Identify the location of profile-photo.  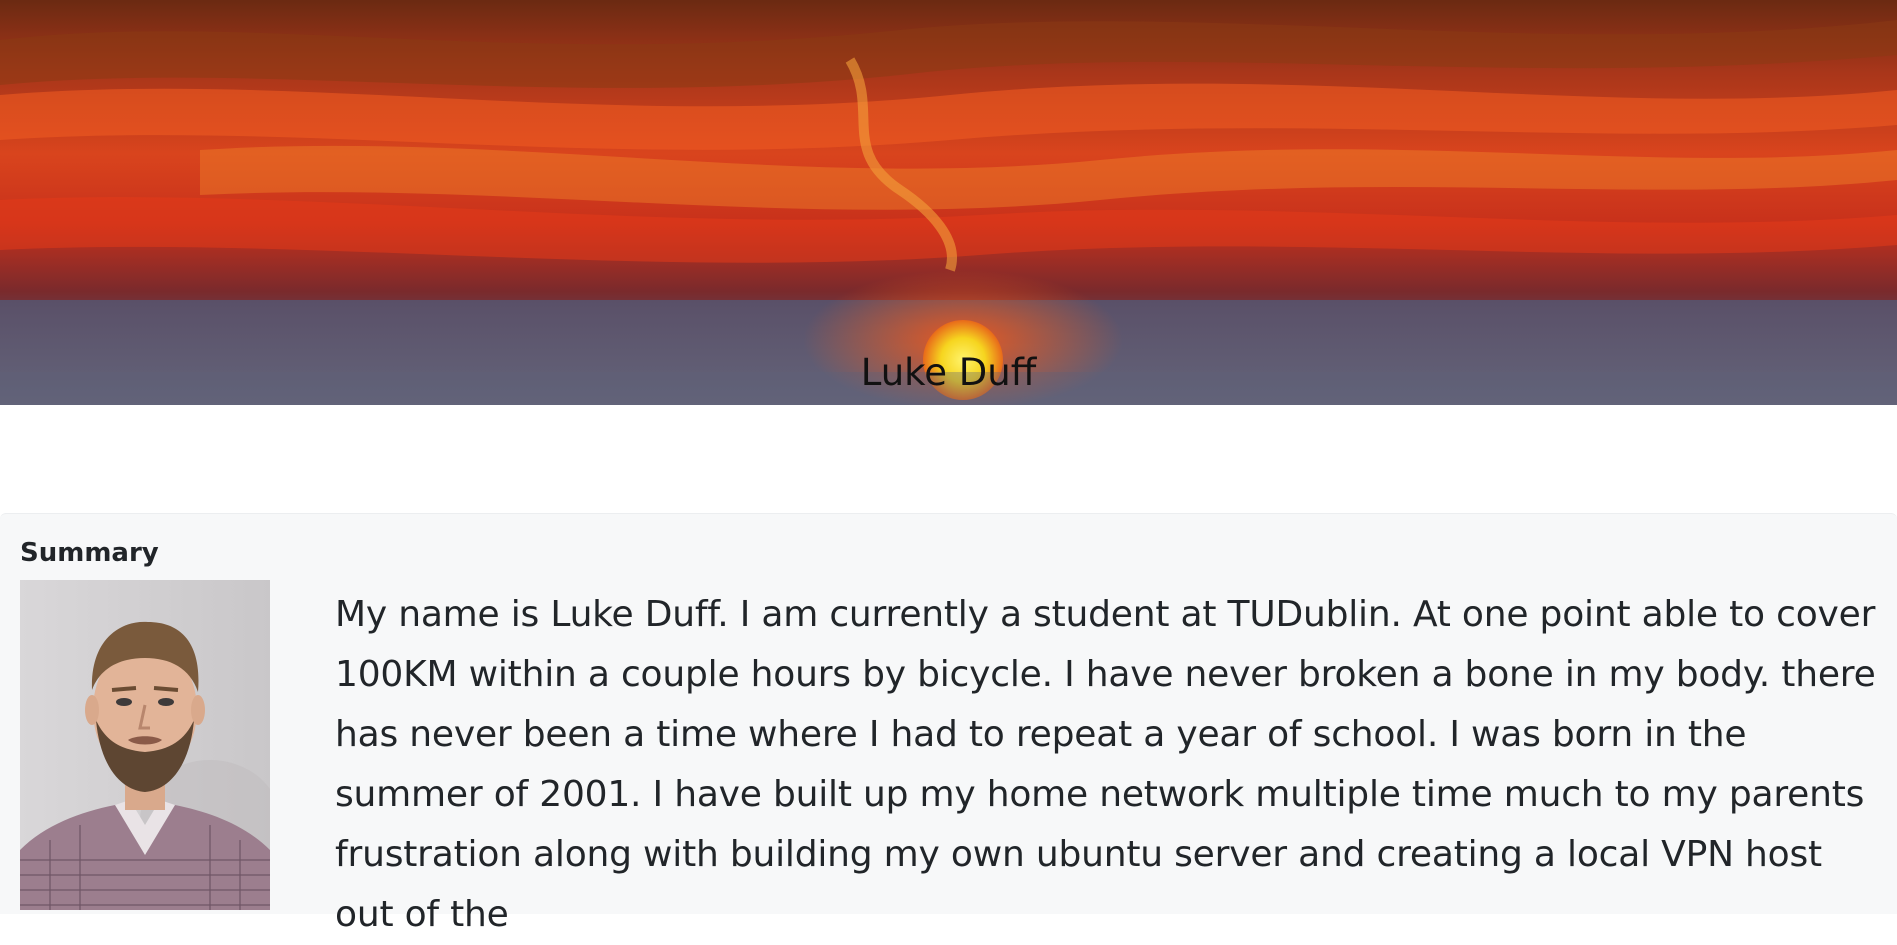
(145, 745).